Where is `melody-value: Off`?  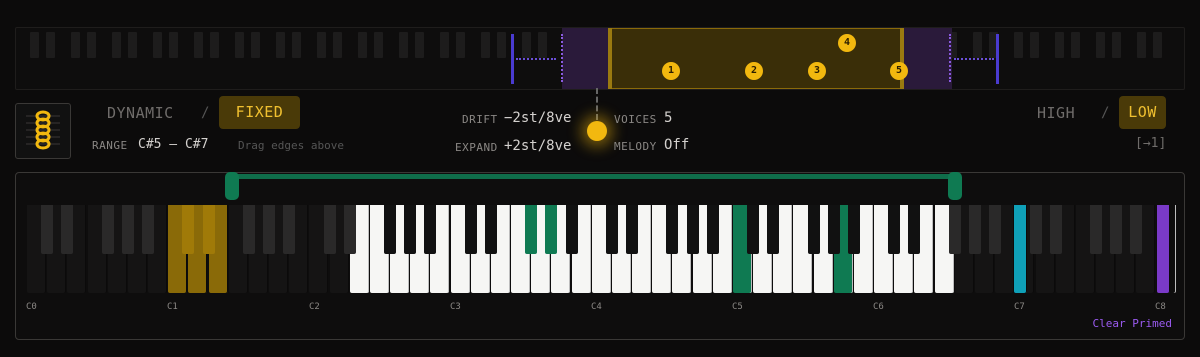
melody-value: Off is located at coordinates (676, 145).